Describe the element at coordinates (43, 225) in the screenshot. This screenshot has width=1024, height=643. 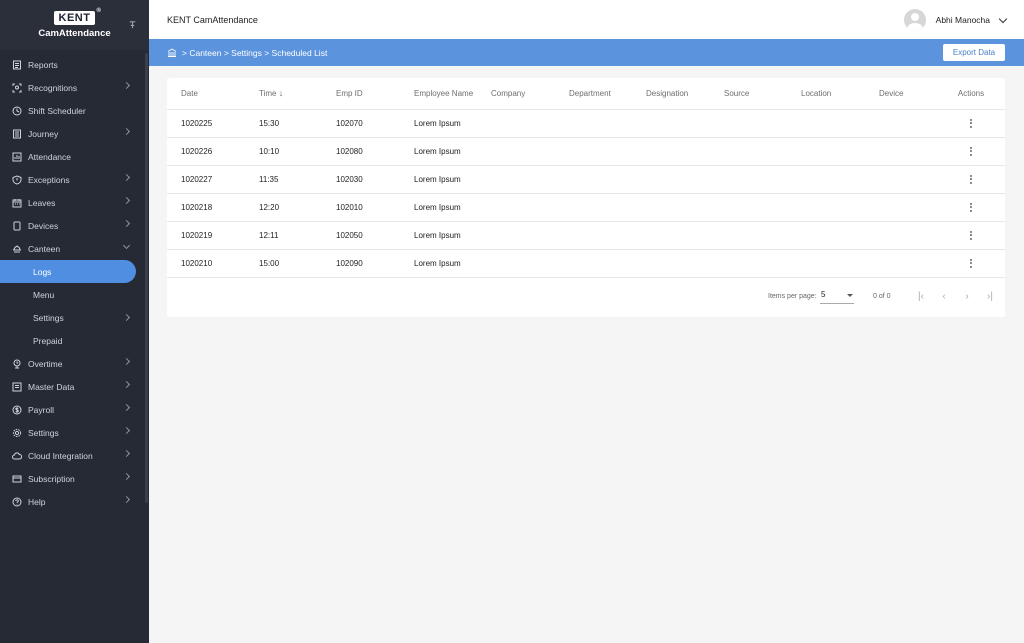
I see `sidebar-item-label: Devices` at that location.